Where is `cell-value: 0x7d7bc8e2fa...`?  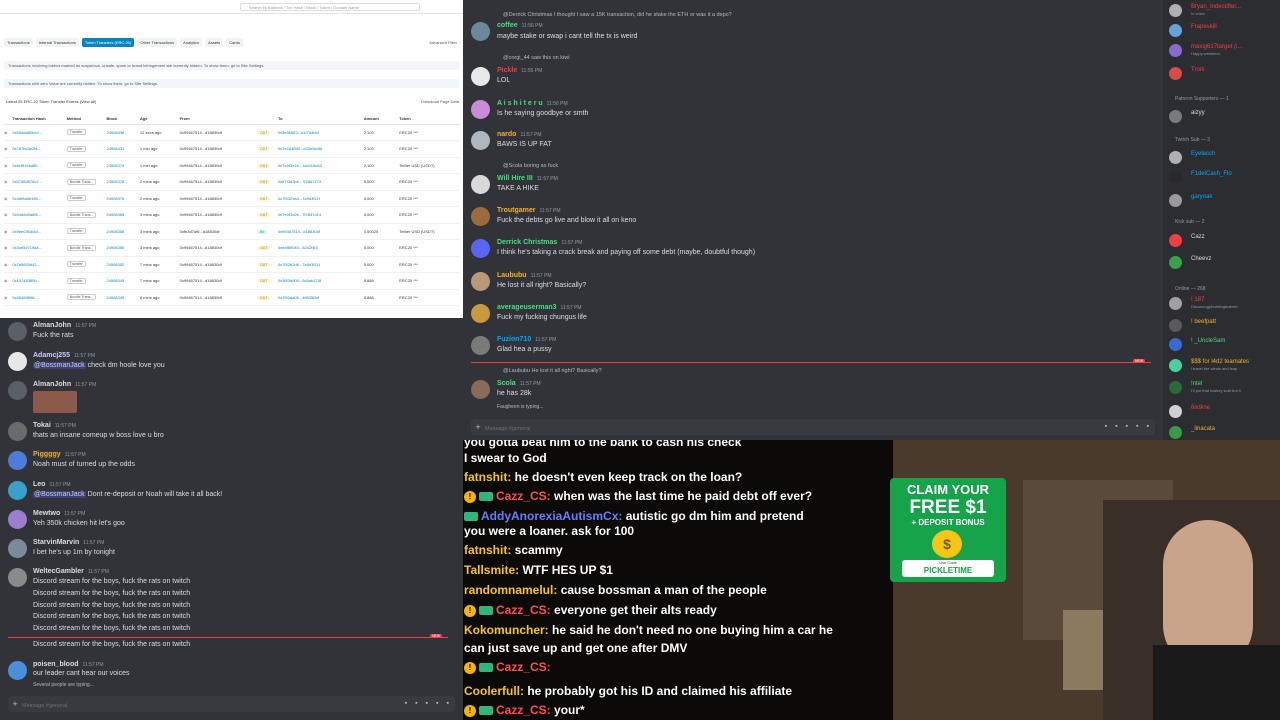
cell-value: 0x7d7bc8e2fa... is located at coordinates (26, 148).